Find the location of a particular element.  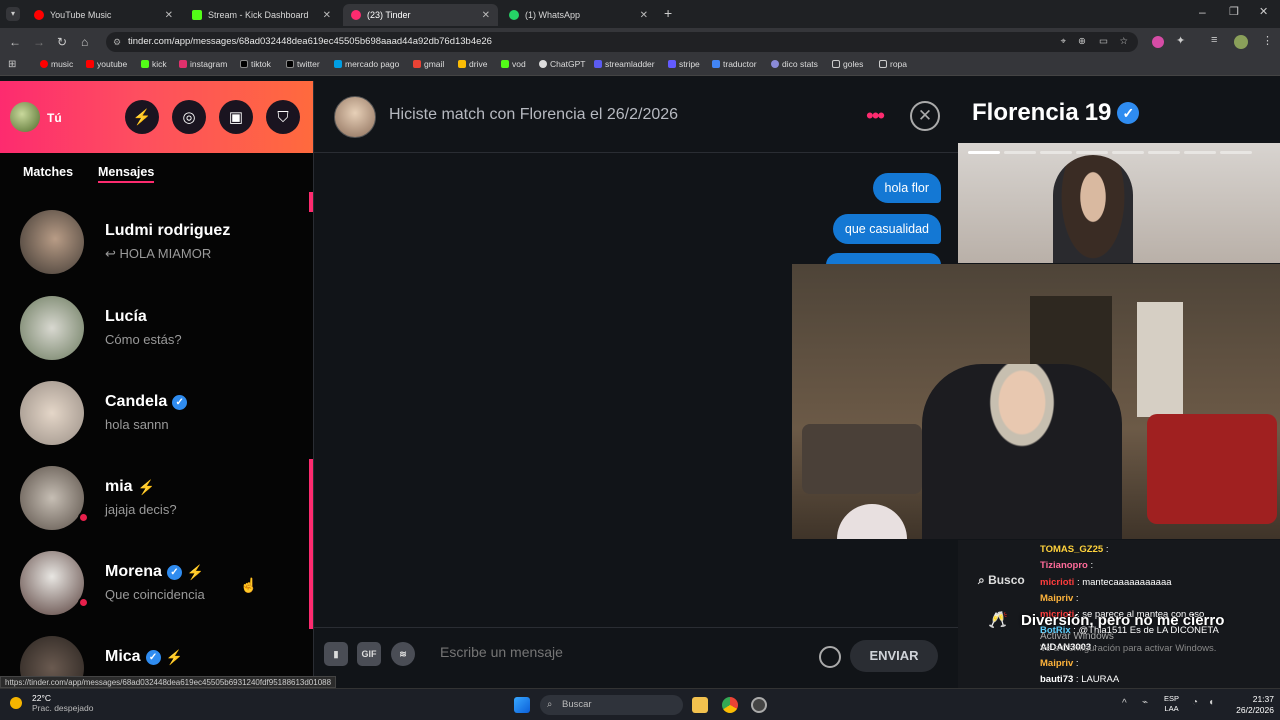

bookmark-goles: goles is located at coordinates (847, 64).